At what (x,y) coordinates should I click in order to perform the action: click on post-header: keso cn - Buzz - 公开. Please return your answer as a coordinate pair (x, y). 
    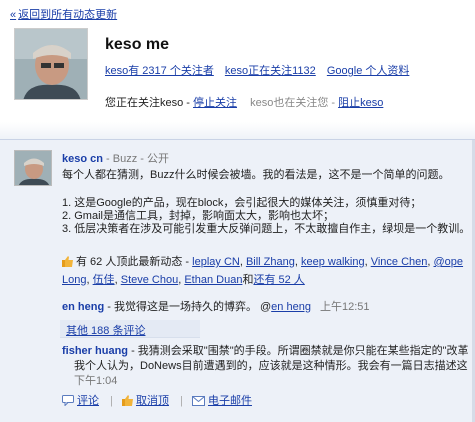
    Looking at the image, I should click on (115, 158).